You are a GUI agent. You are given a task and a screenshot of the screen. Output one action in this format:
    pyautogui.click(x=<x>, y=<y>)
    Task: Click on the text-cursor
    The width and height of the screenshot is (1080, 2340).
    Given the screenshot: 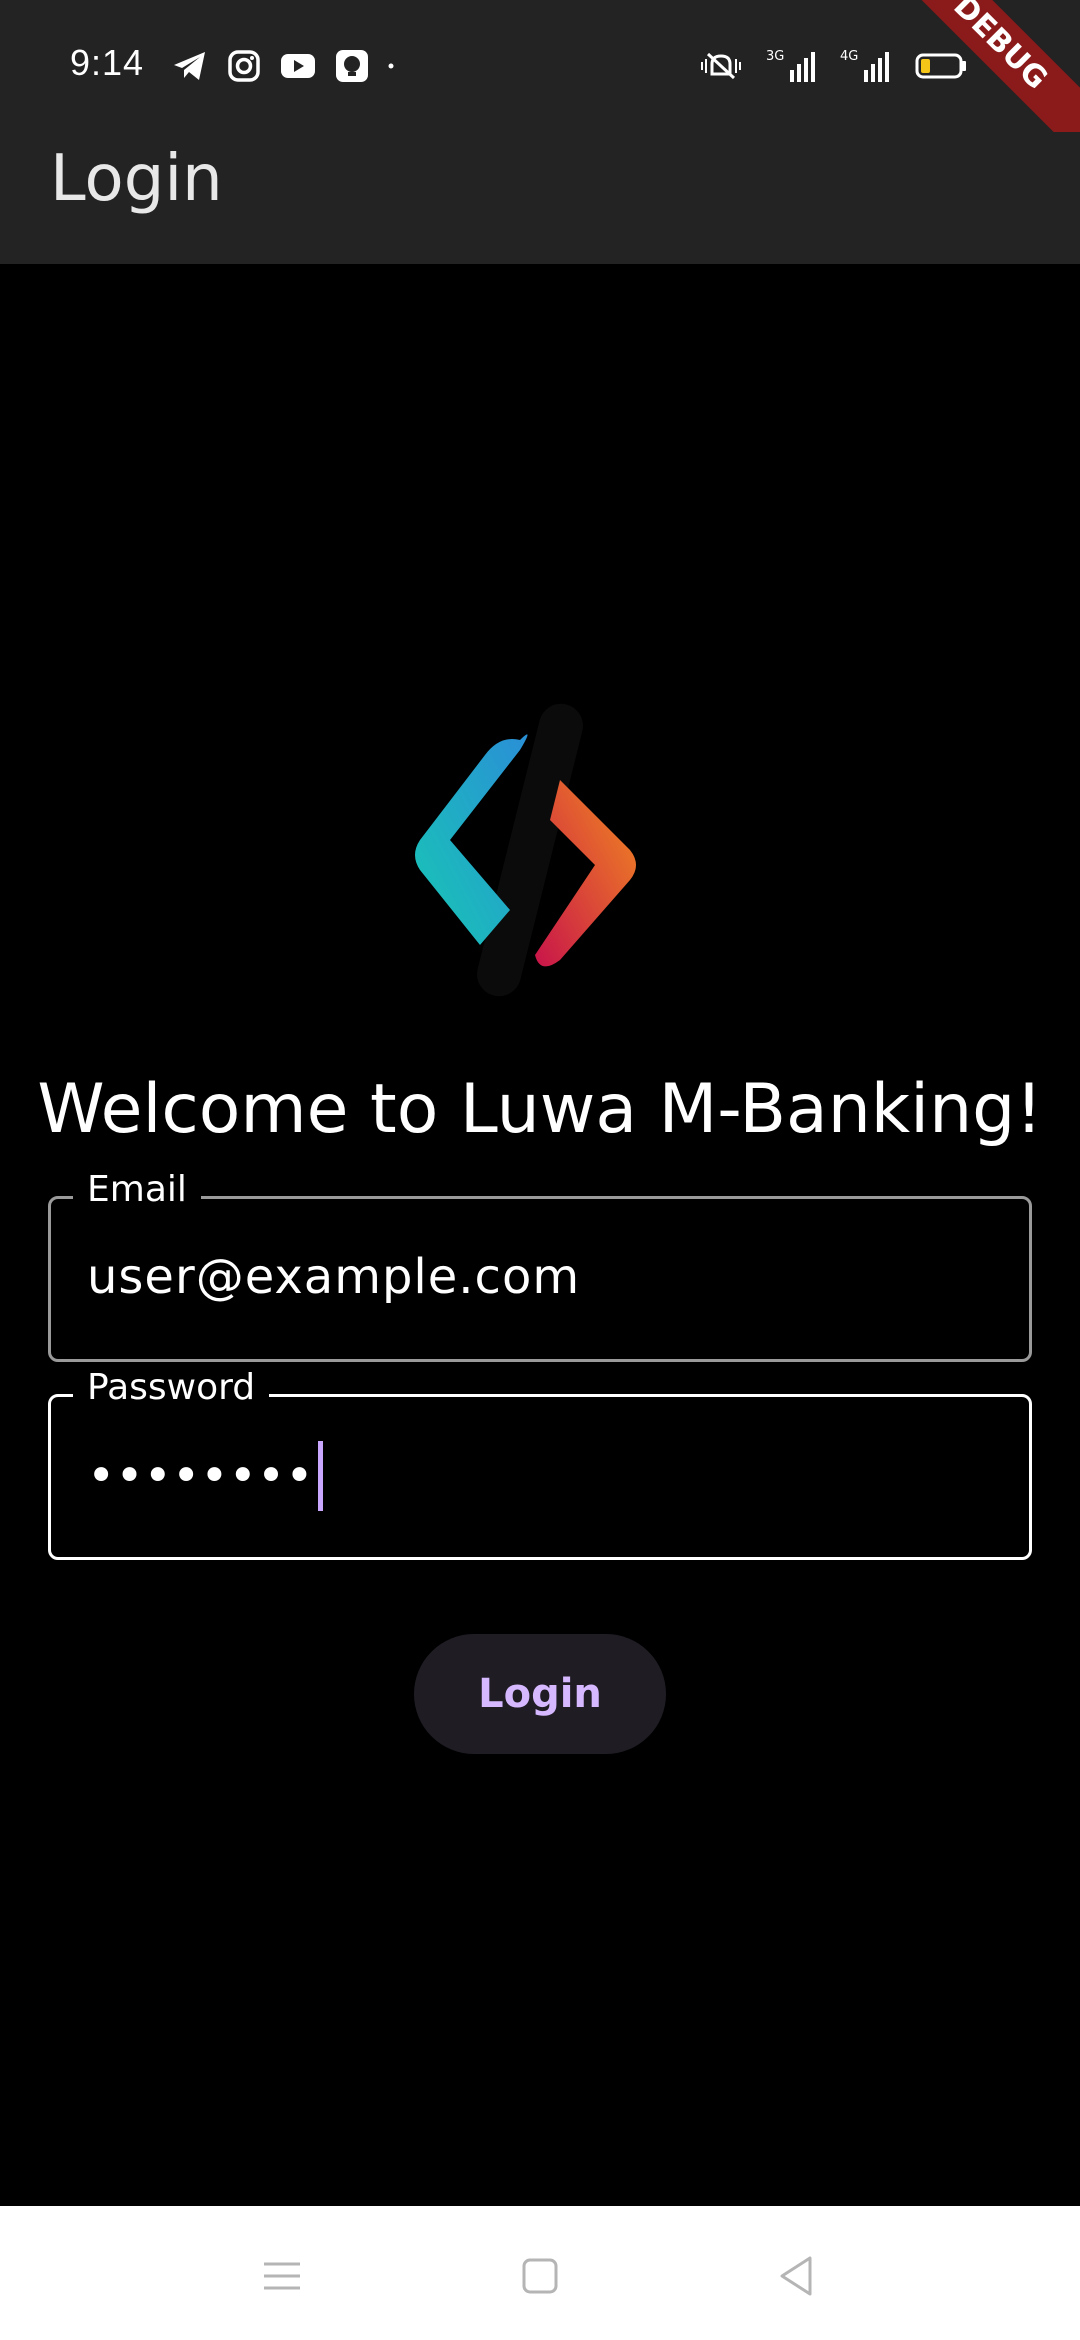 What is the action you would take?
    pyautogui.click(x=320, y=1476)
    